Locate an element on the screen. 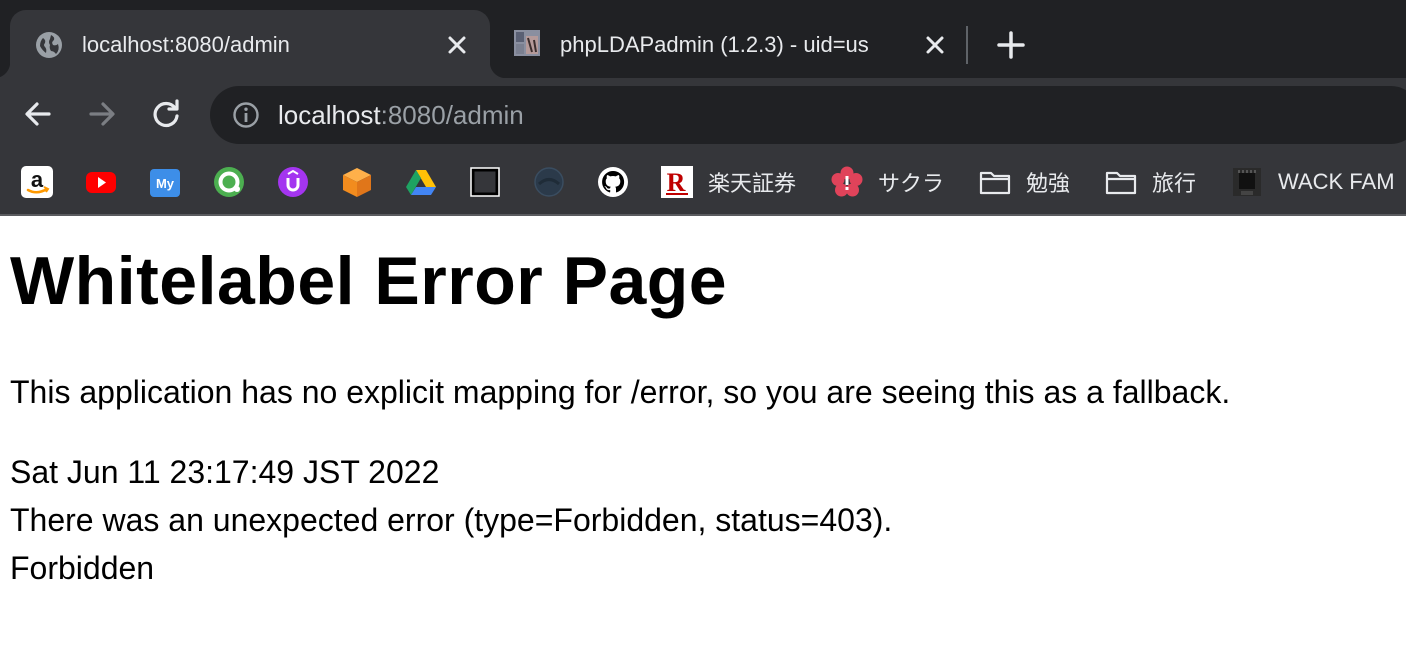 The image size is (1406, 672). orange-box-icon is located at coordinates (357, 182).